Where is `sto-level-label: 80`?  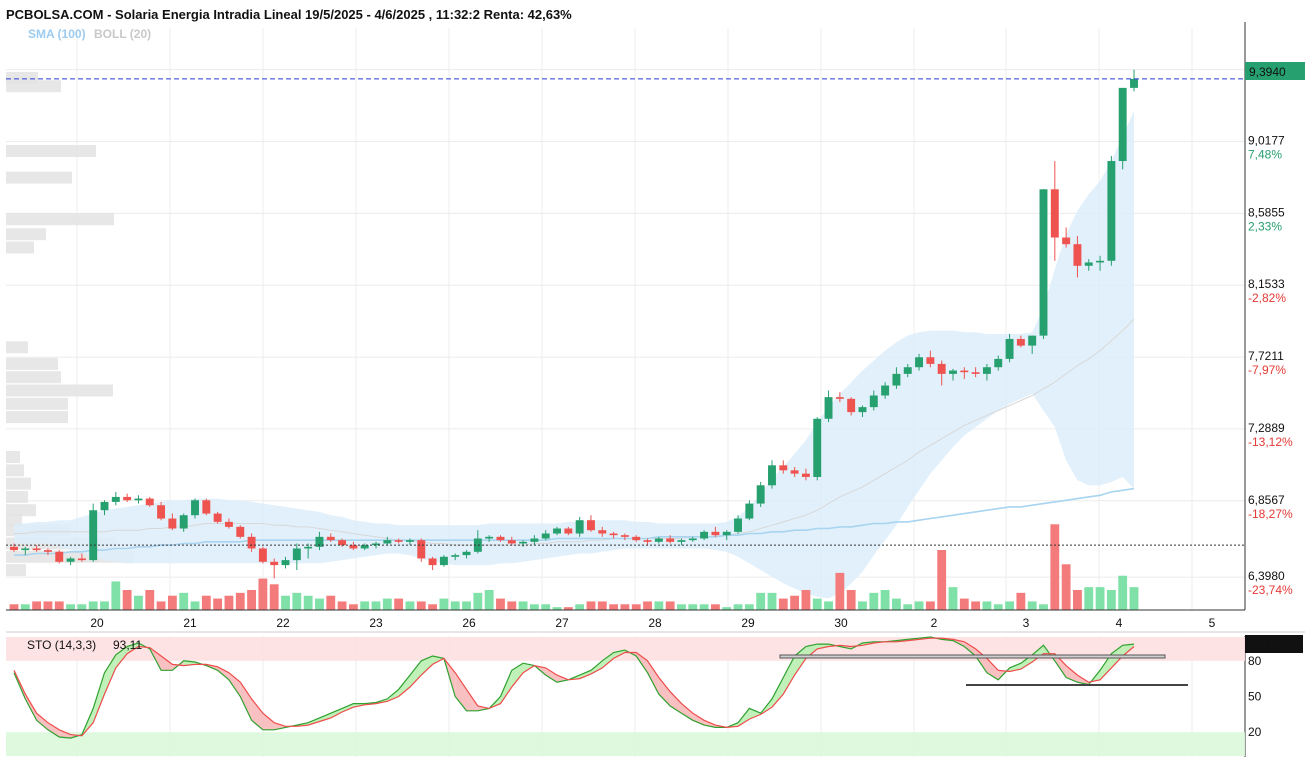 sto-level-label: 80 is located at coordinates (1255, 661).